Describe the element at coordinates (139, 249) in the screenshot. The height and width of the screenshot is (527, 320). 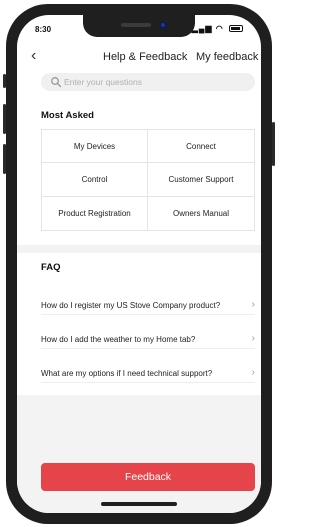
I see `section-divider` at that location.